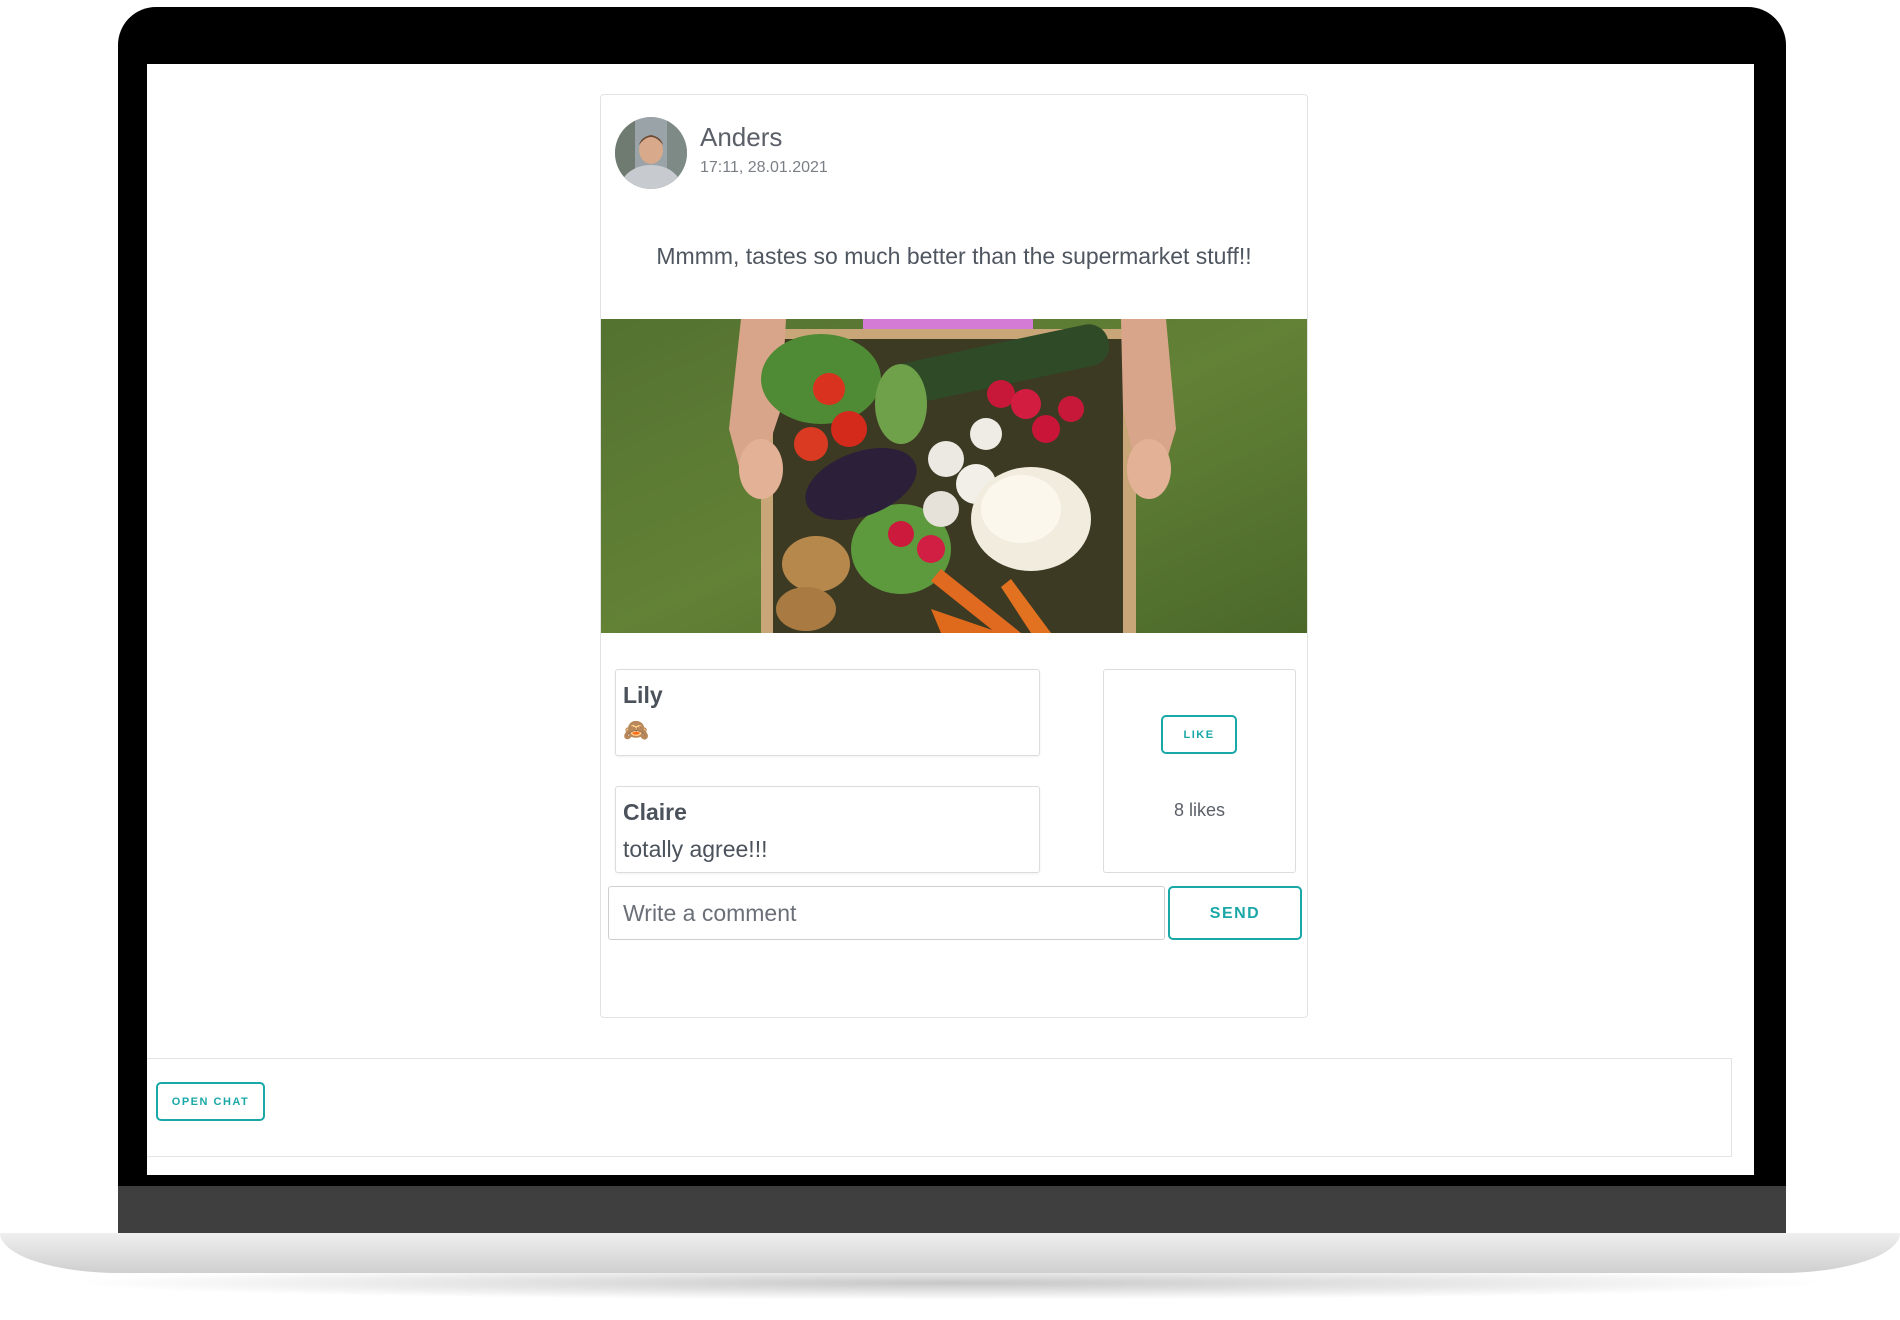 Image resolution: width=1900 pixels, height=1320 pixels. What do you see at coordinates (1235, 913) in the screenshot?
I see `send-button: SEND` at bounding box center [1235, 913].